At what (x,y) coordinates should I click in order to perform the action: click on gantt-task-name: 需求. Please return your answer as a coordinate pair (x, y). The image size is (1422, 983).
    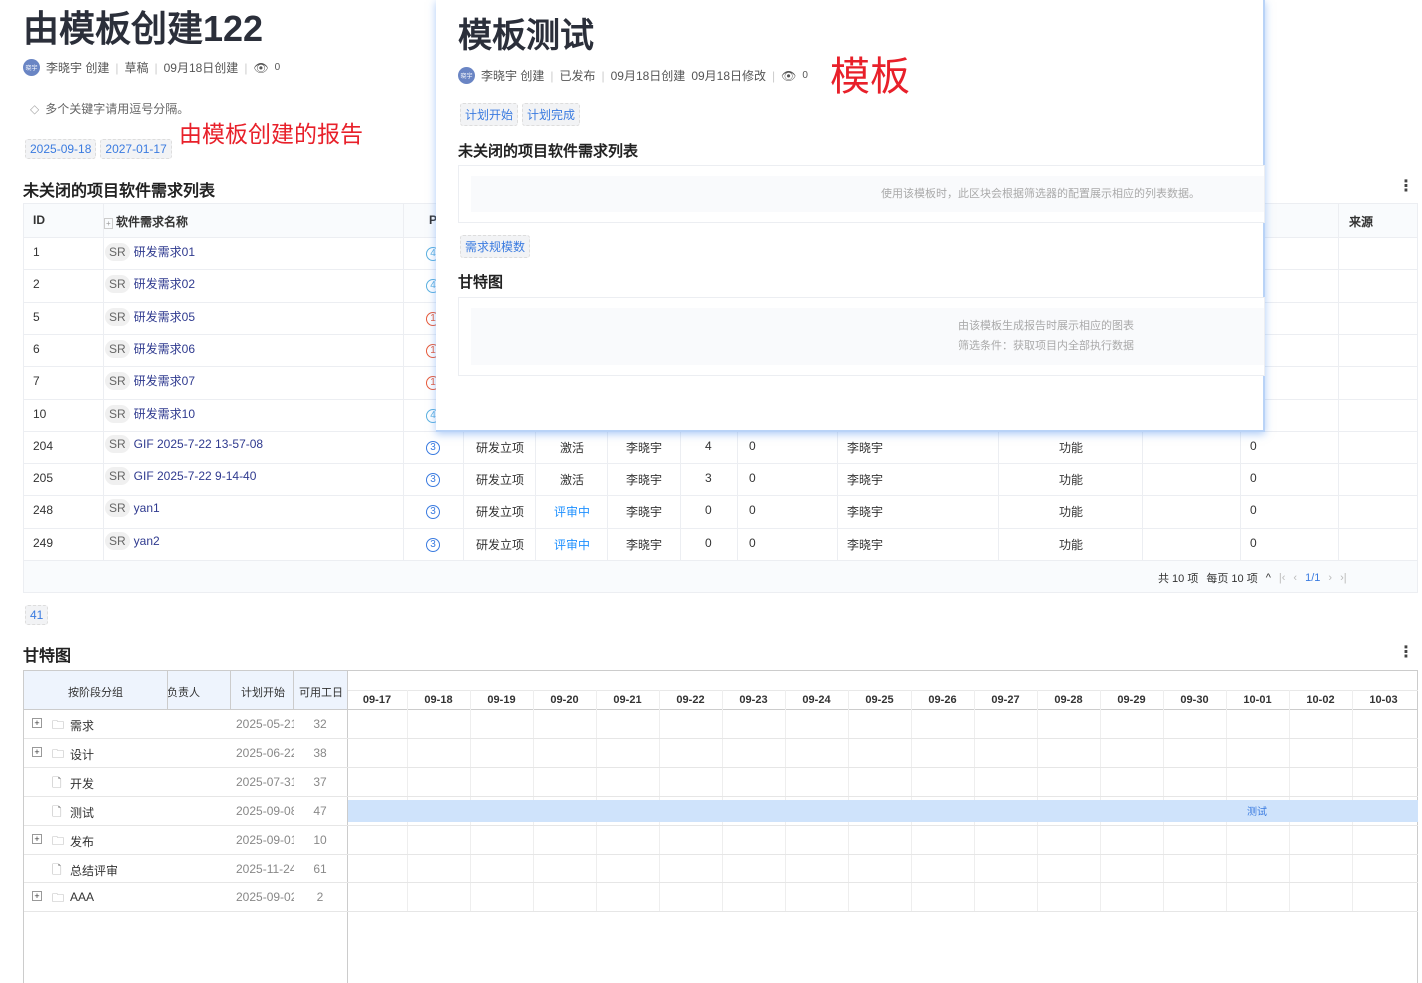
    Looking at the image, I should click on (82, 725).